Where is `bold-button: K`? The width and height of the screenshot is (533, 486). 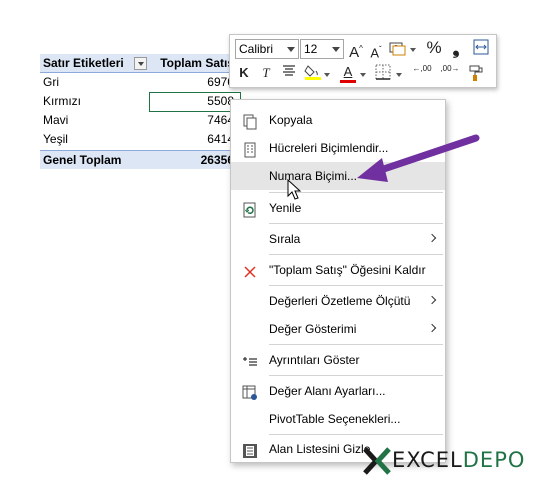 bold-button: K is located at coordinates (244, 73).